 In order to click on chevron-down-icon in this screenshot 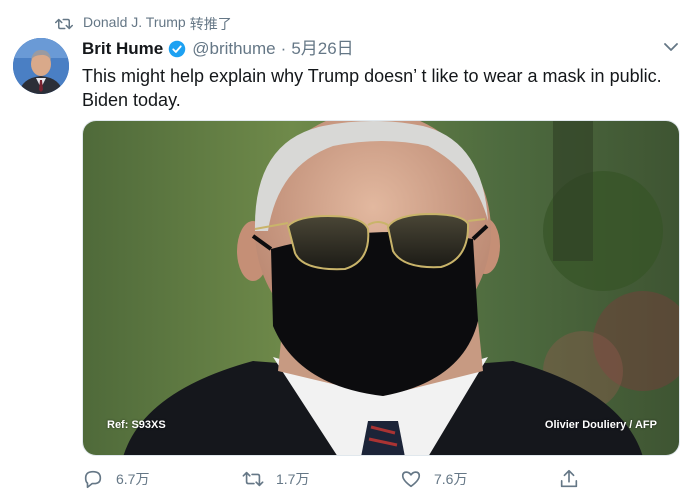, I will do `click(671, 47)`.